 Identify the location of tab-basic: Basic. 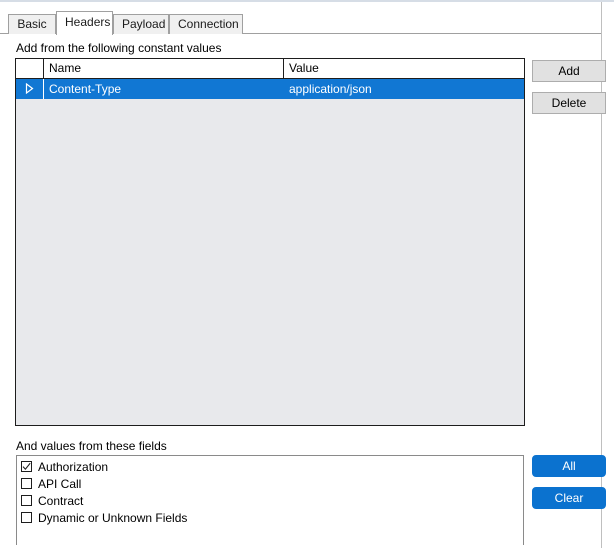
(32, 24).